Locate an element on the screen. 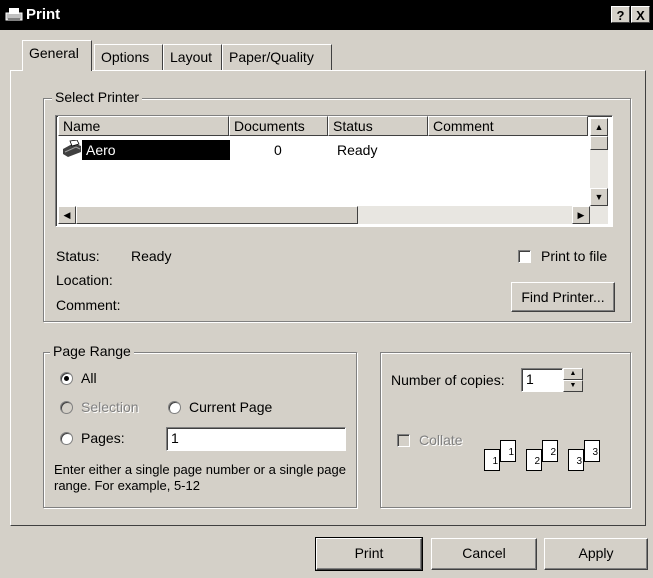 Image resolution: width=653 pixels, height=578 pixels. horizontal-scrollbar: ◀ ▶ is located at coordinates (333, 215).